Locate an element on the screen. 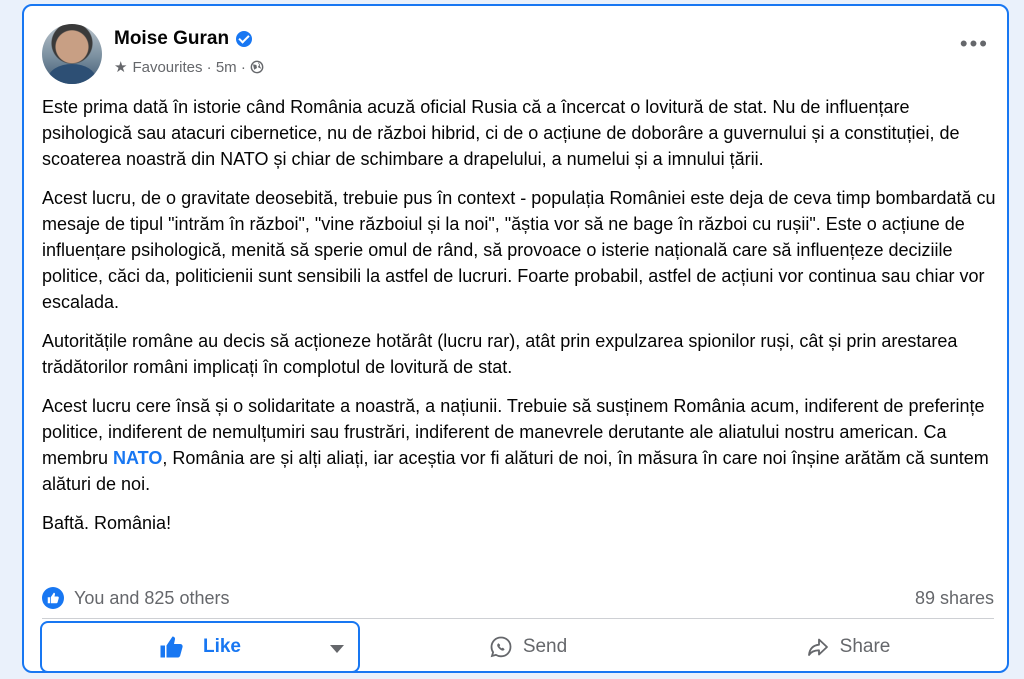  action-bar: Like Send Share is located at coordinates (518, 647).